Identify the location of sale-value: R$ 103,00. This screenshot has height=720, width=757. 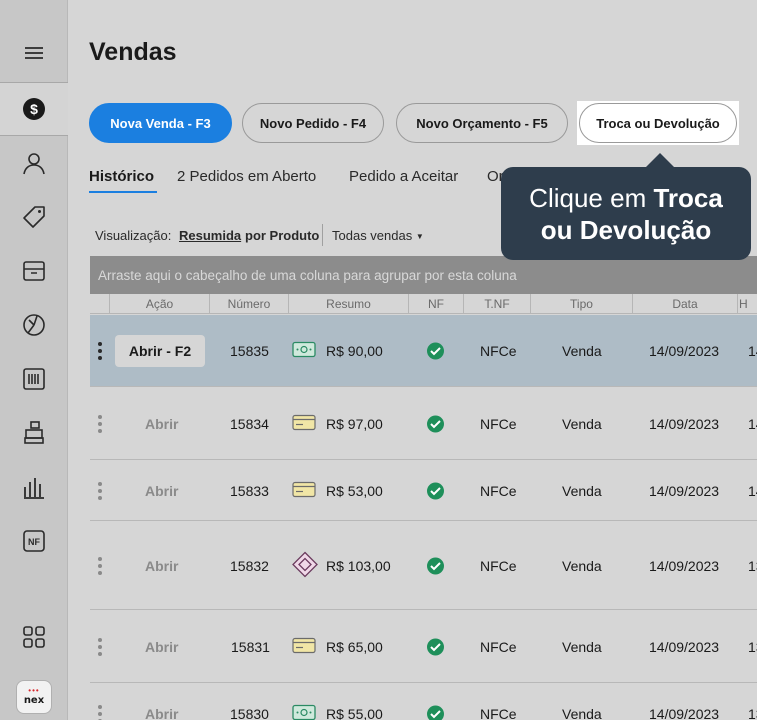
(358, 565).